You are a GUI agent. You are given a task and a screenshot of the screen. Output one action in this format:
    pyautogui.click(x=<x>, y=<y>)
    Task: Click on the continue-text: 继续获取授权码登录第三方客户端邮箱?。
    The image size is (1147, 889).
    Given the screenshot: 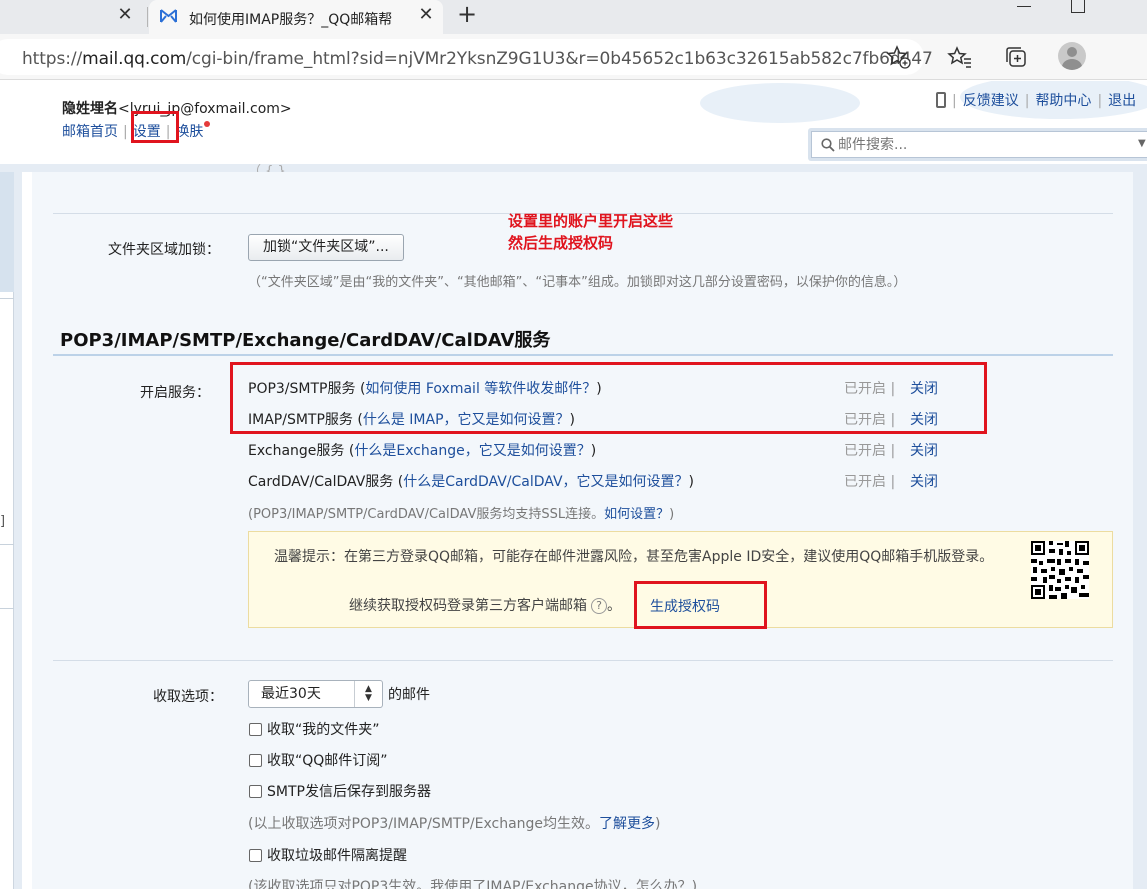 What is the action you would take?
    pyautogui.click(x=485, y=606)
    